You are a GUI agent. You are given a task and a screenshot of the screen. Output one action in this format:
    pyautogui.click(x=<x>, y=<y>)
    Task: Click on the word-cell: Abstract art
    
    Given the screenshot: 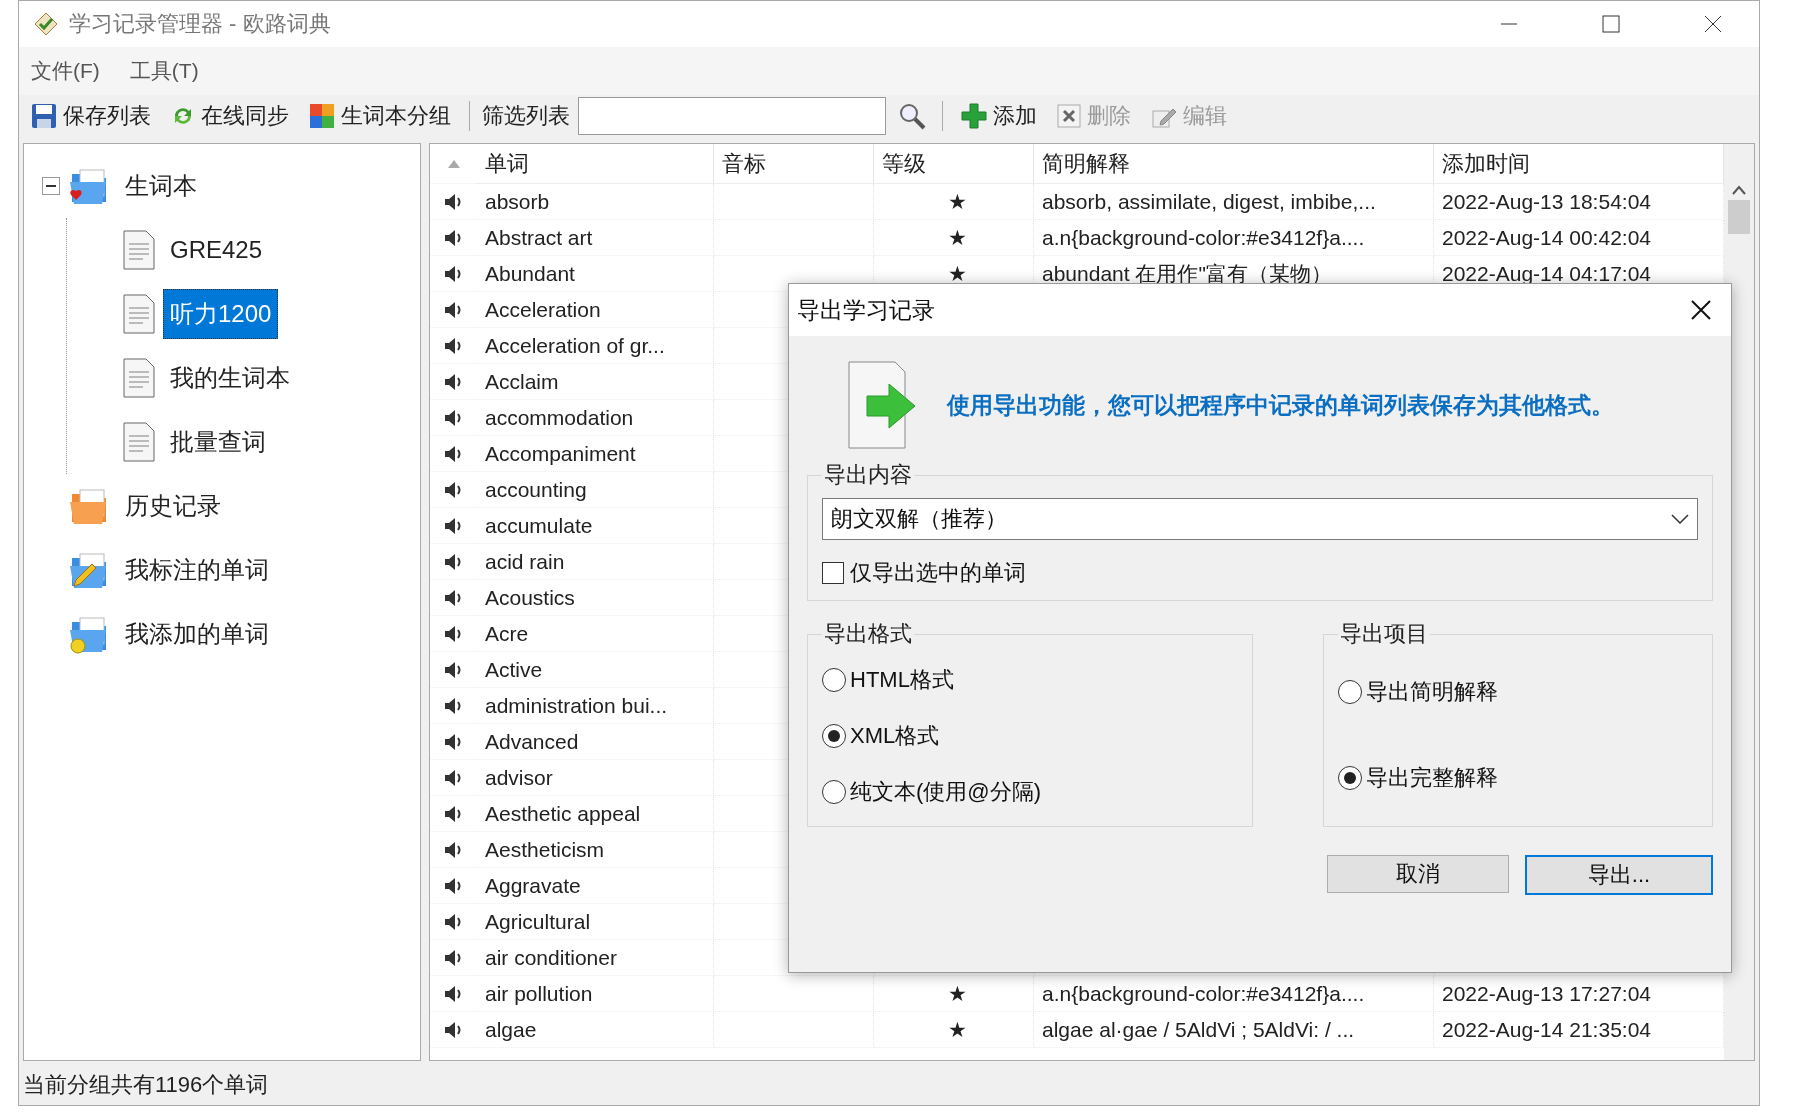 What is the action you would take?
    pyautogui.click(x=595, y=238)
    